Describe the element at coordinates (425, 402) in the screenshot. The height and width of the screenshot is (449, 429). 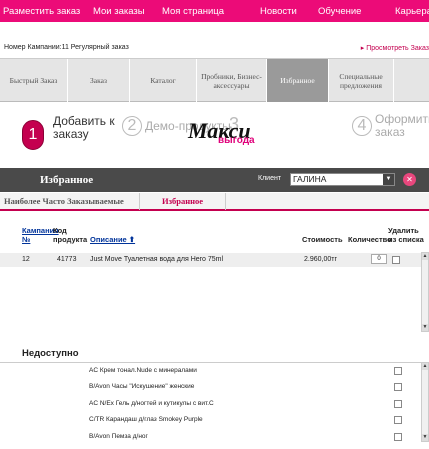
I see `unavailable-scrollbar: ▲ ▼` at that location.